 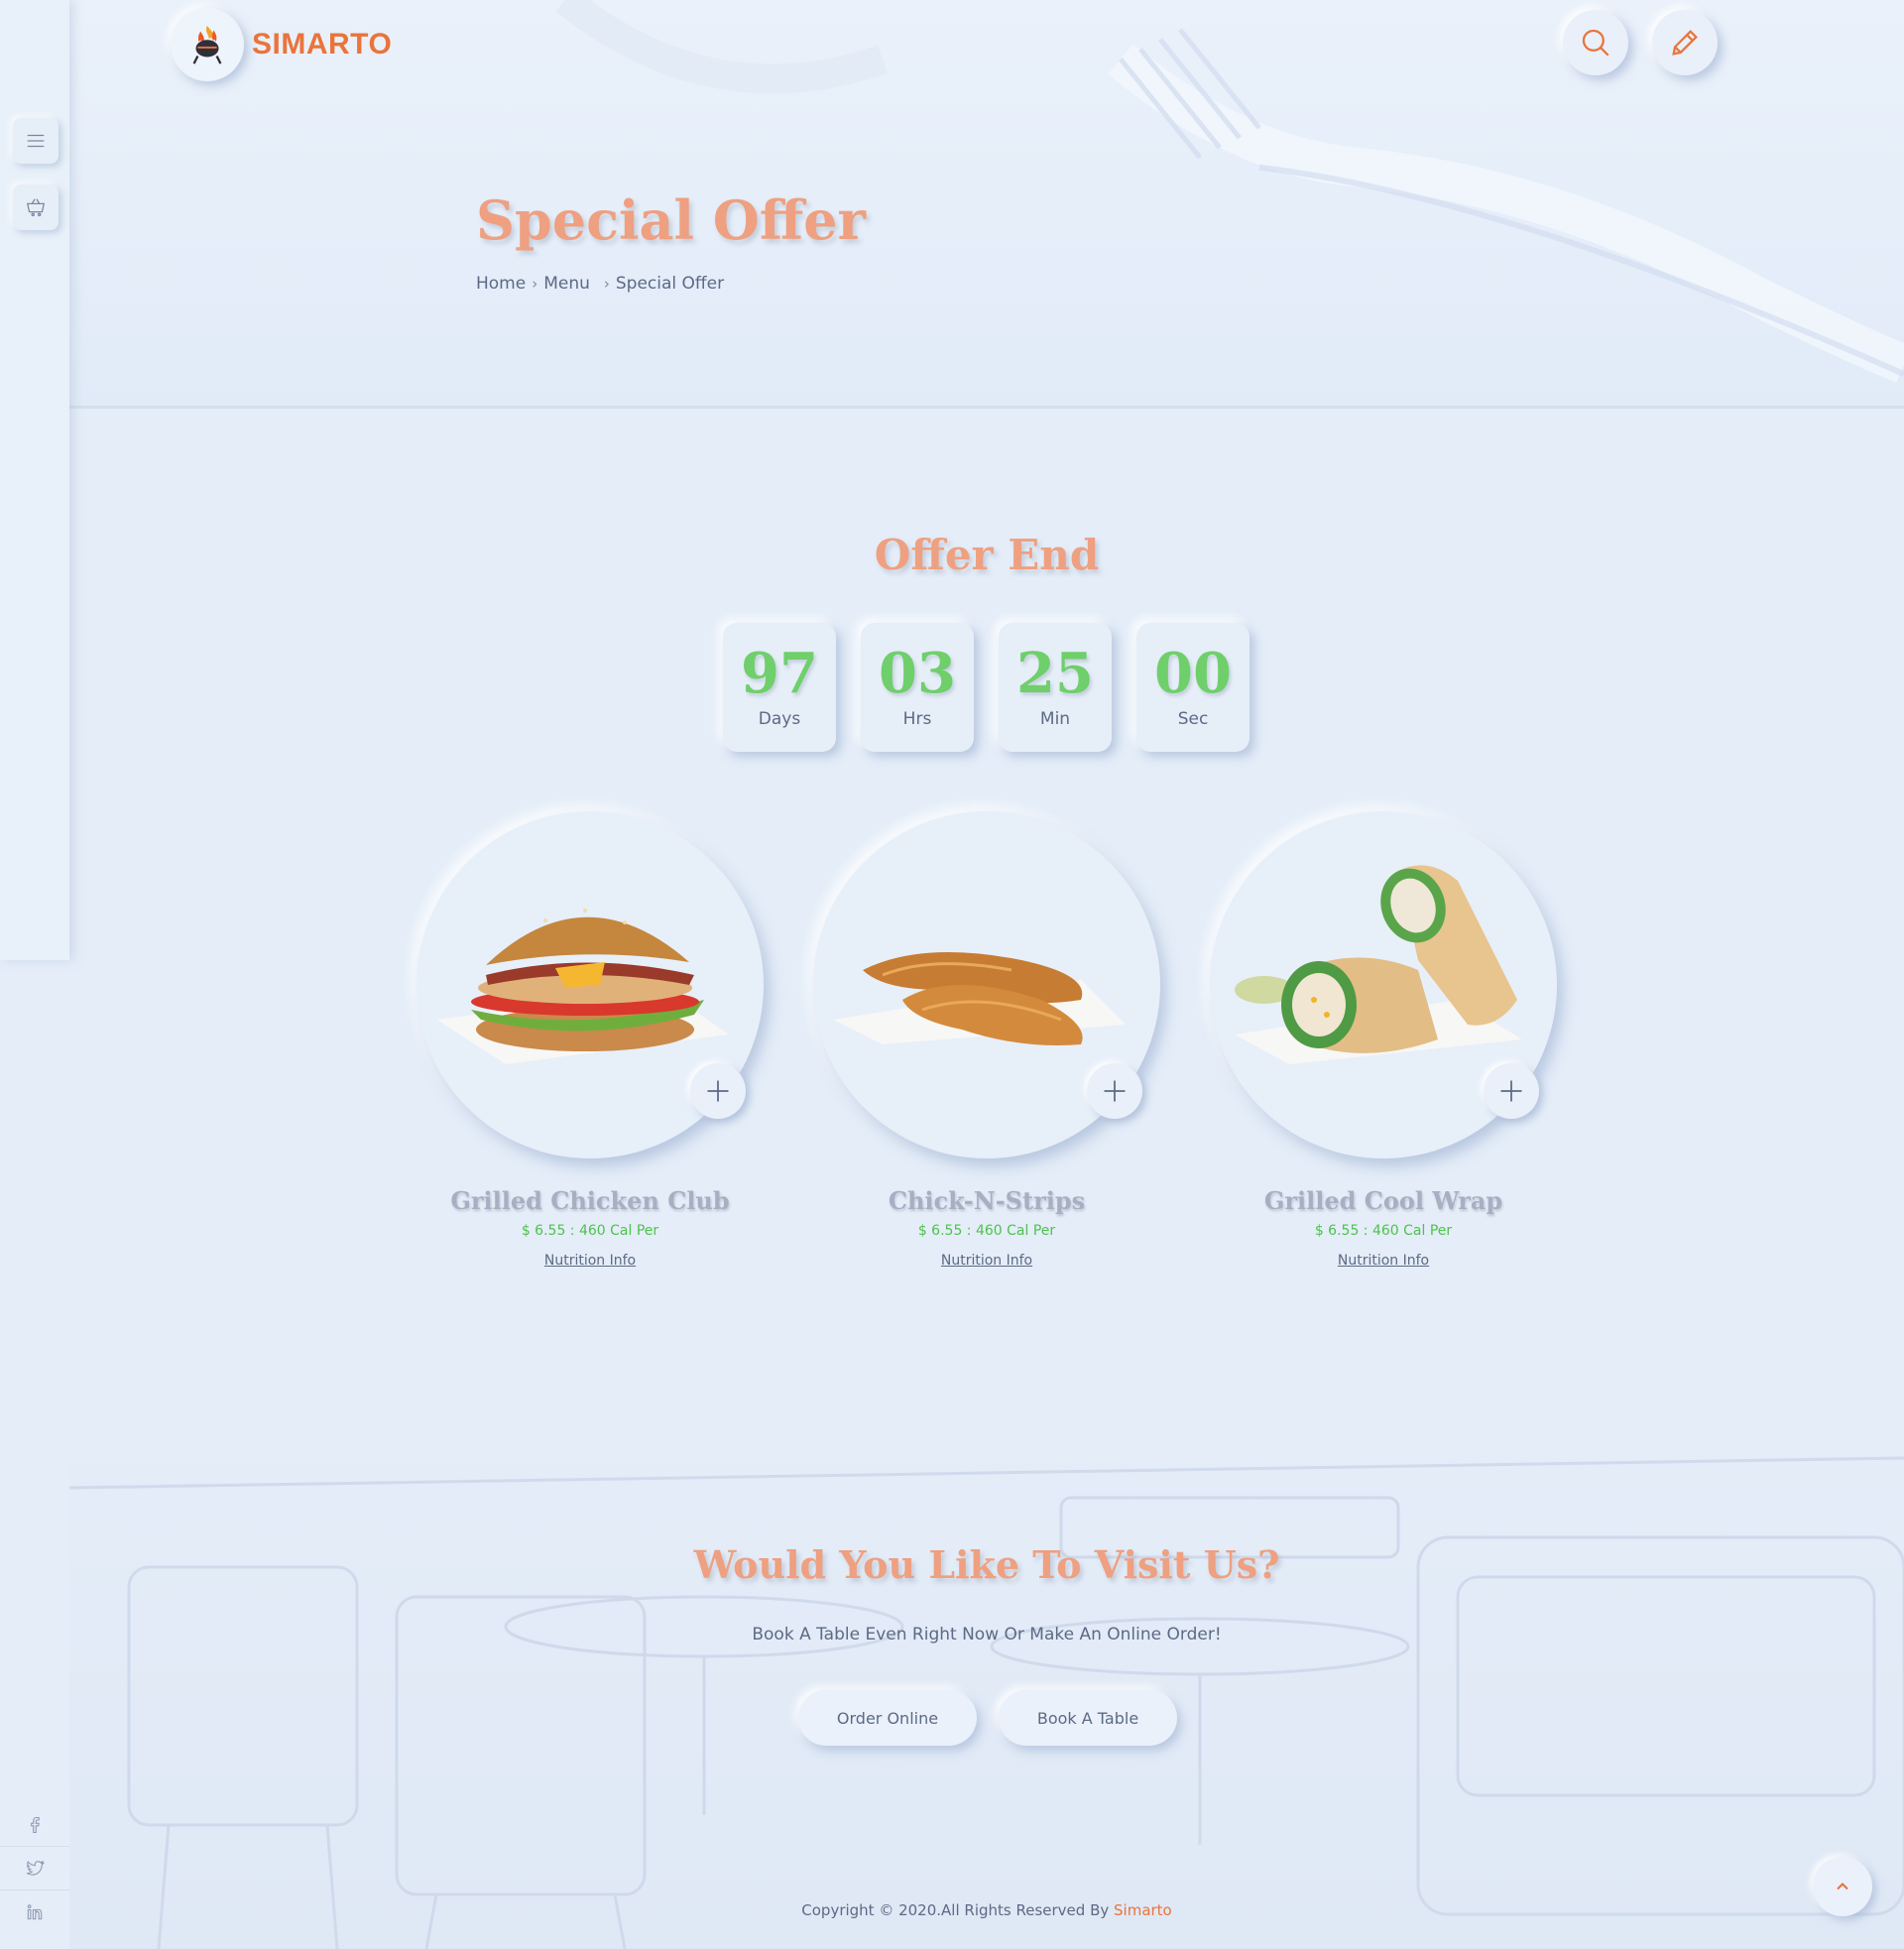 What do you see at coordinates (1055, 674) in the screenshot?
I see `countdown-value: 25` at bounding box center [1055, 674].